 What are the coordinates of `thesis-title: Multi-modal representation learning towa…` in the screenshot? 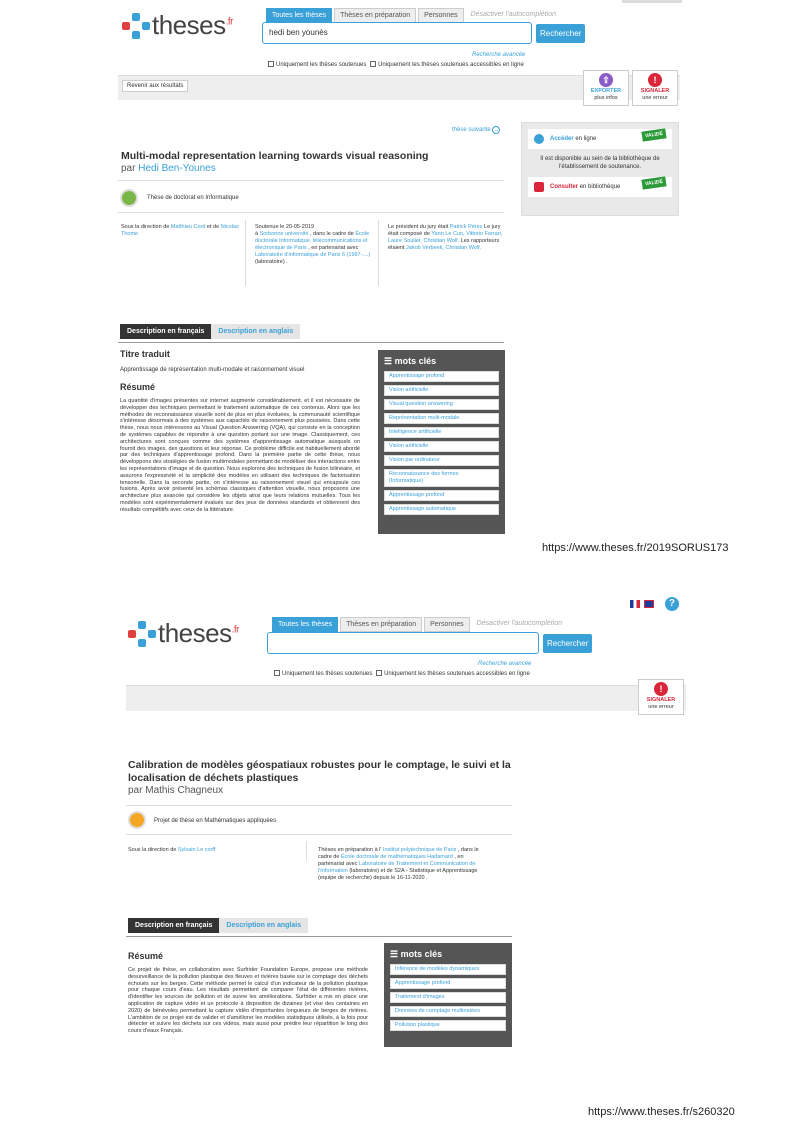 It's located at (275, 156).